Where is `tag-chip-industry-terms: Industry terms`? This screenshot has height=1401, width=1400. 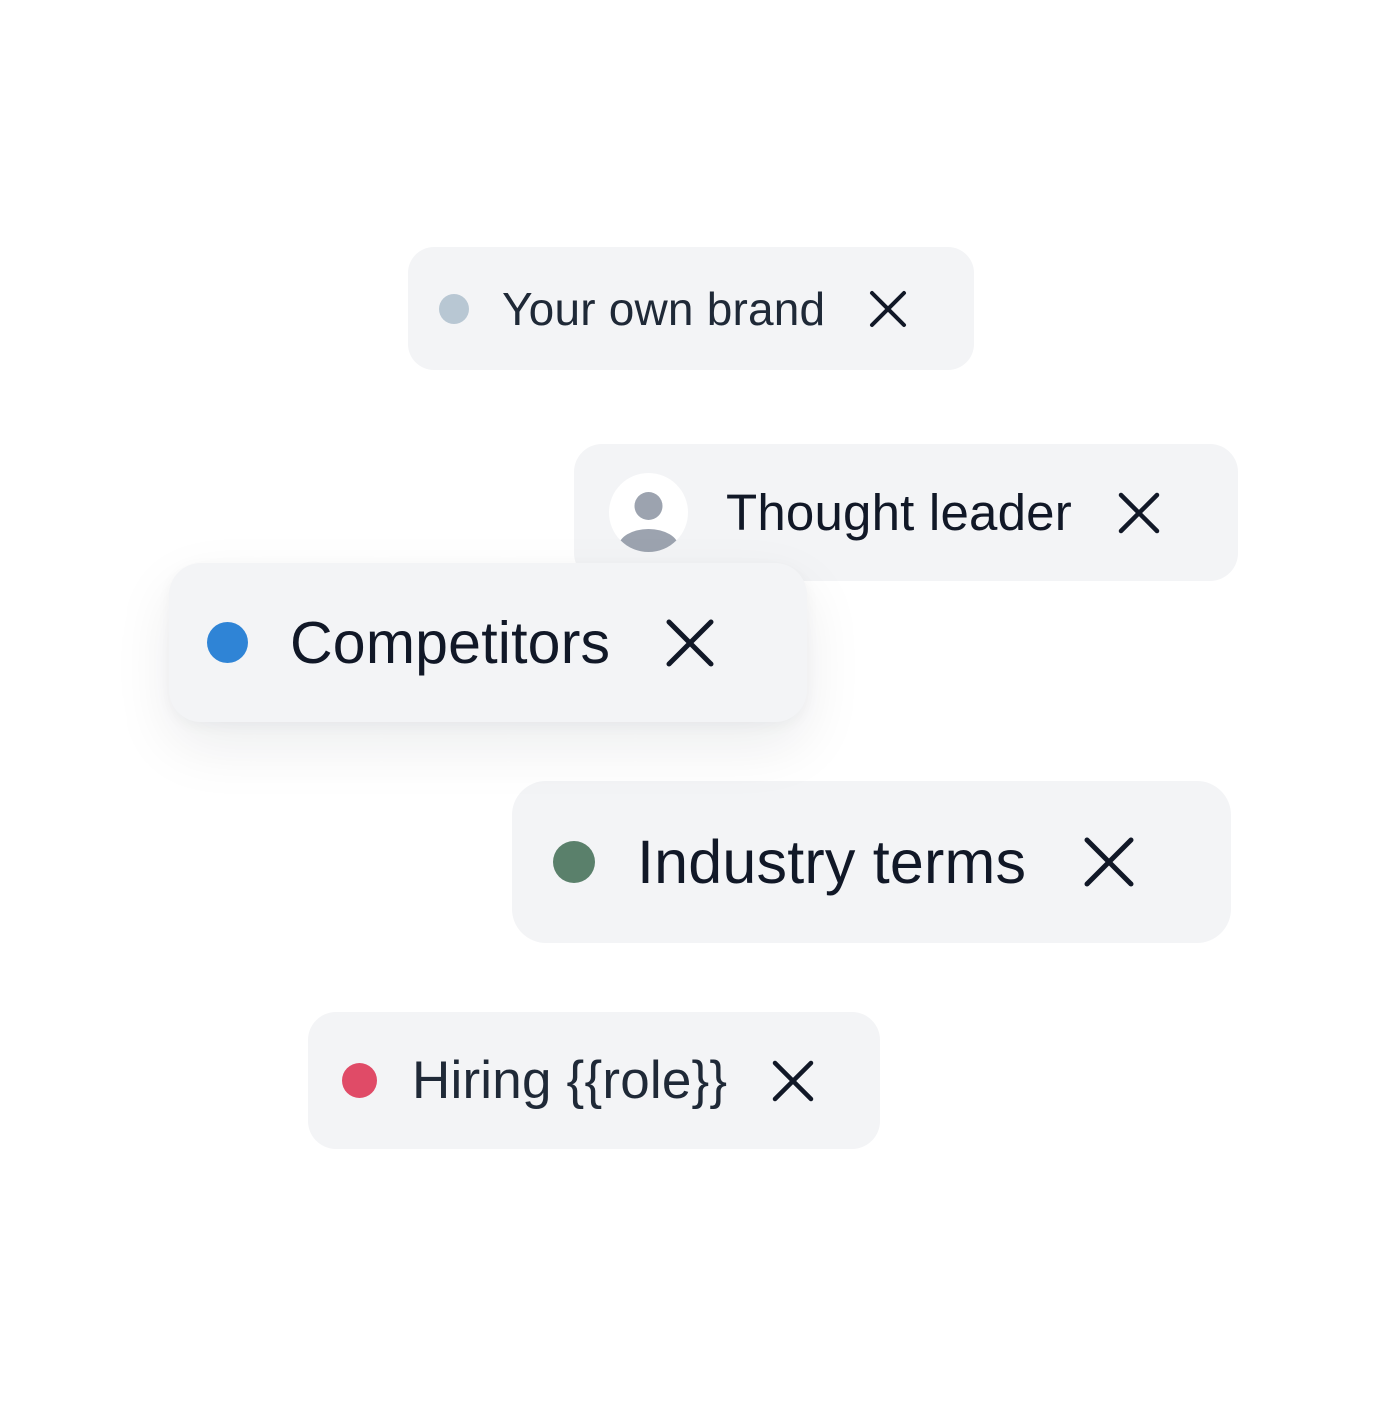
tag-chip-industry-terms: Industry terms is located at coordinates (871, 862).